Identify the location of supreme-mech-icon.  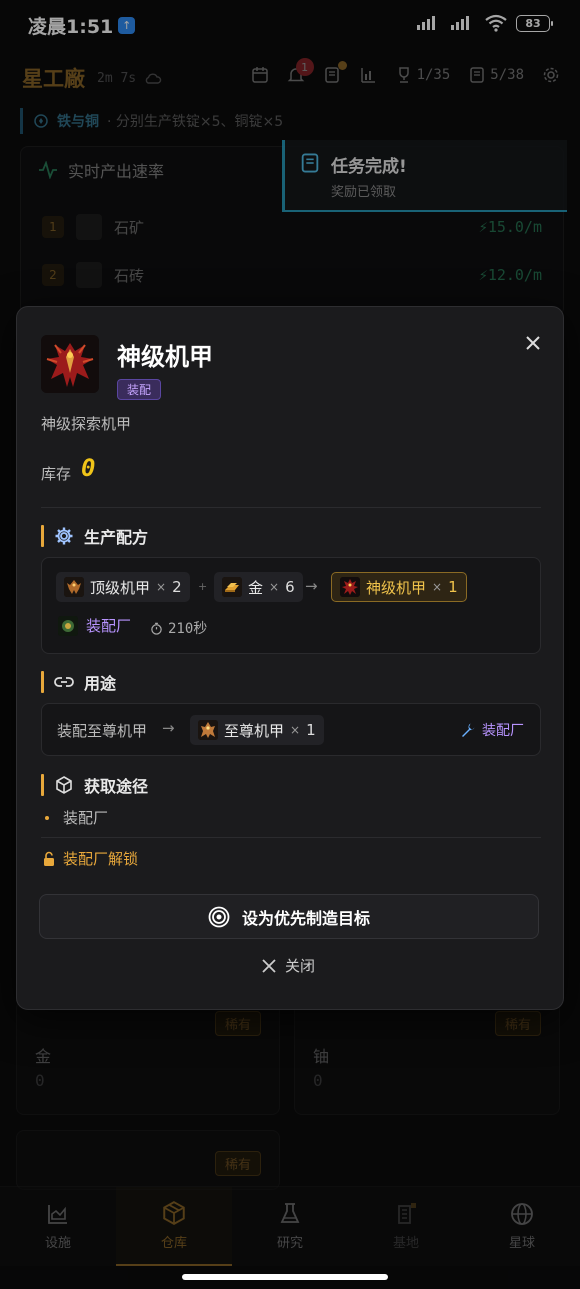
(208, 730).